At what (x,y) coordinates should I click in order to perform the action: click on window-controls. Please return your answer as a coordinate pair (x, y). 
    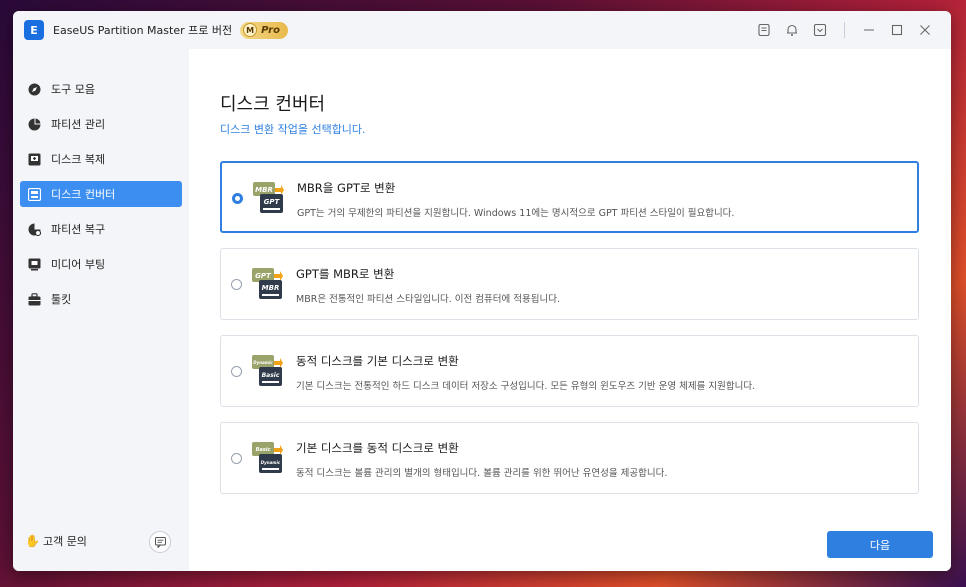
    Looking at the image, I should click on (844, 30).